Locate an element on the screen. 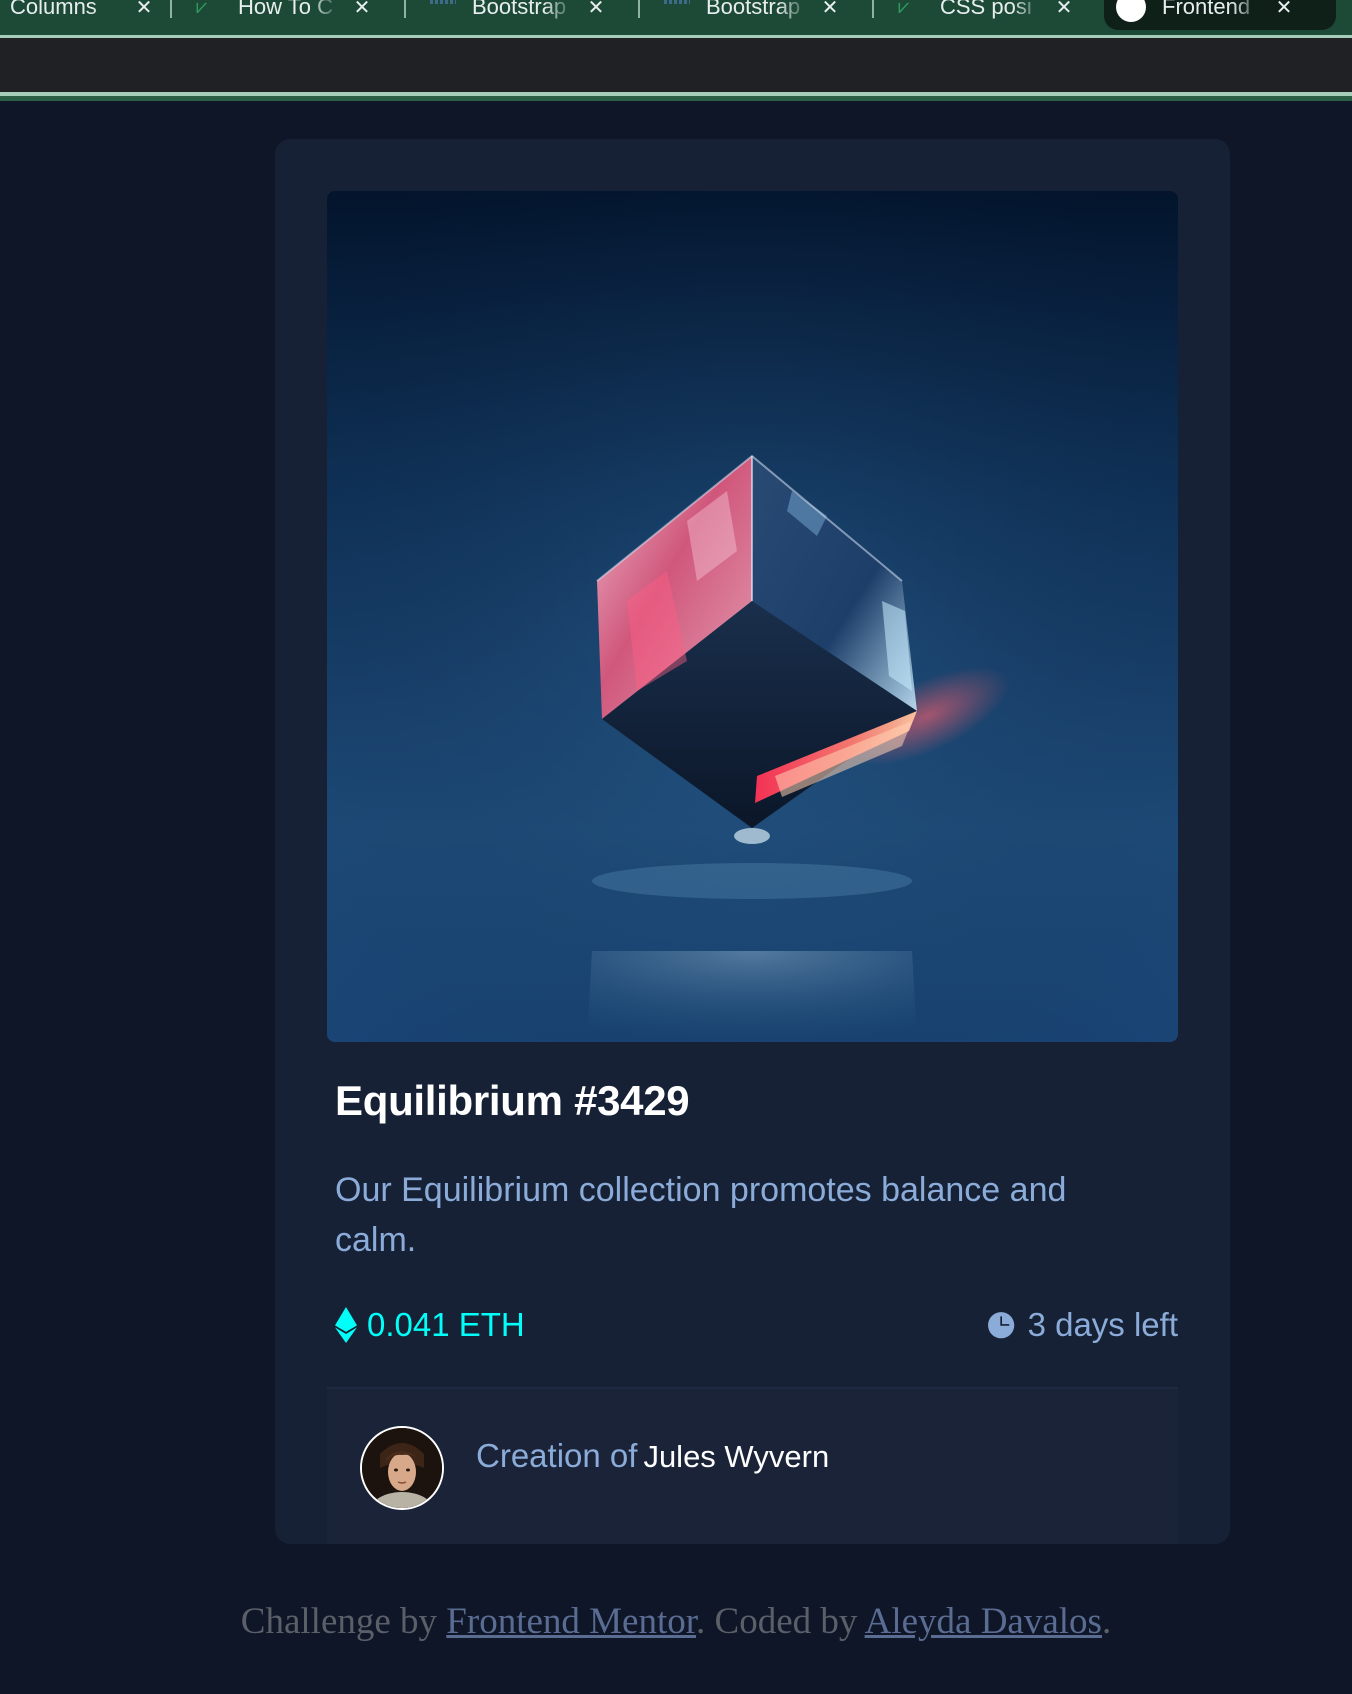  browser-tab-bootstrap-2: Bootstrap ✕ is located at coordinates (753, 15).